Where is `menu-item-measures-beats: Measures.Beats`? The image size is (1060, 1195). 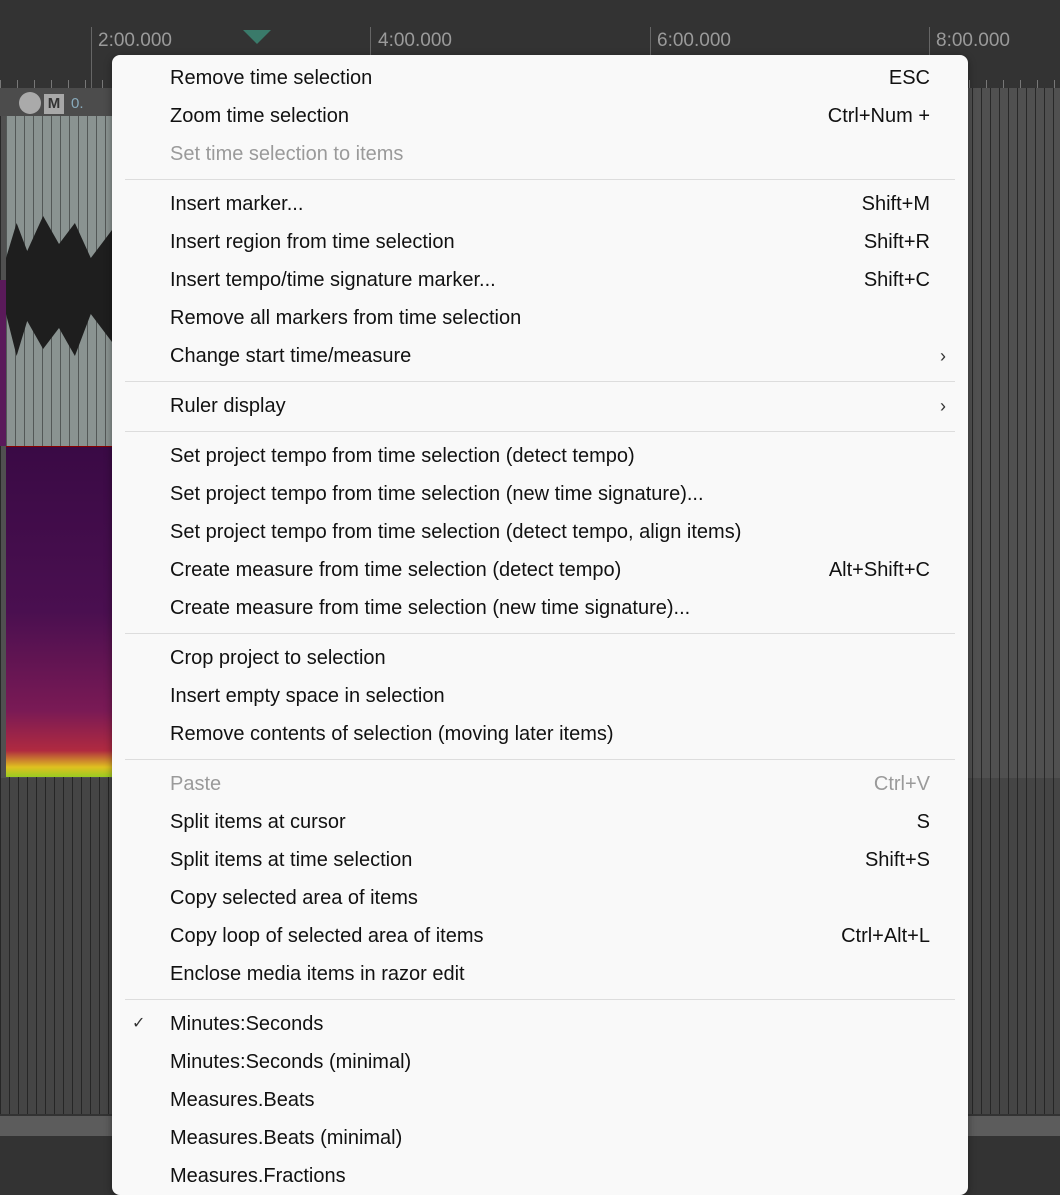
menu-item-measures-beats: Measures.Beats is located at coordinates (540, 1100).